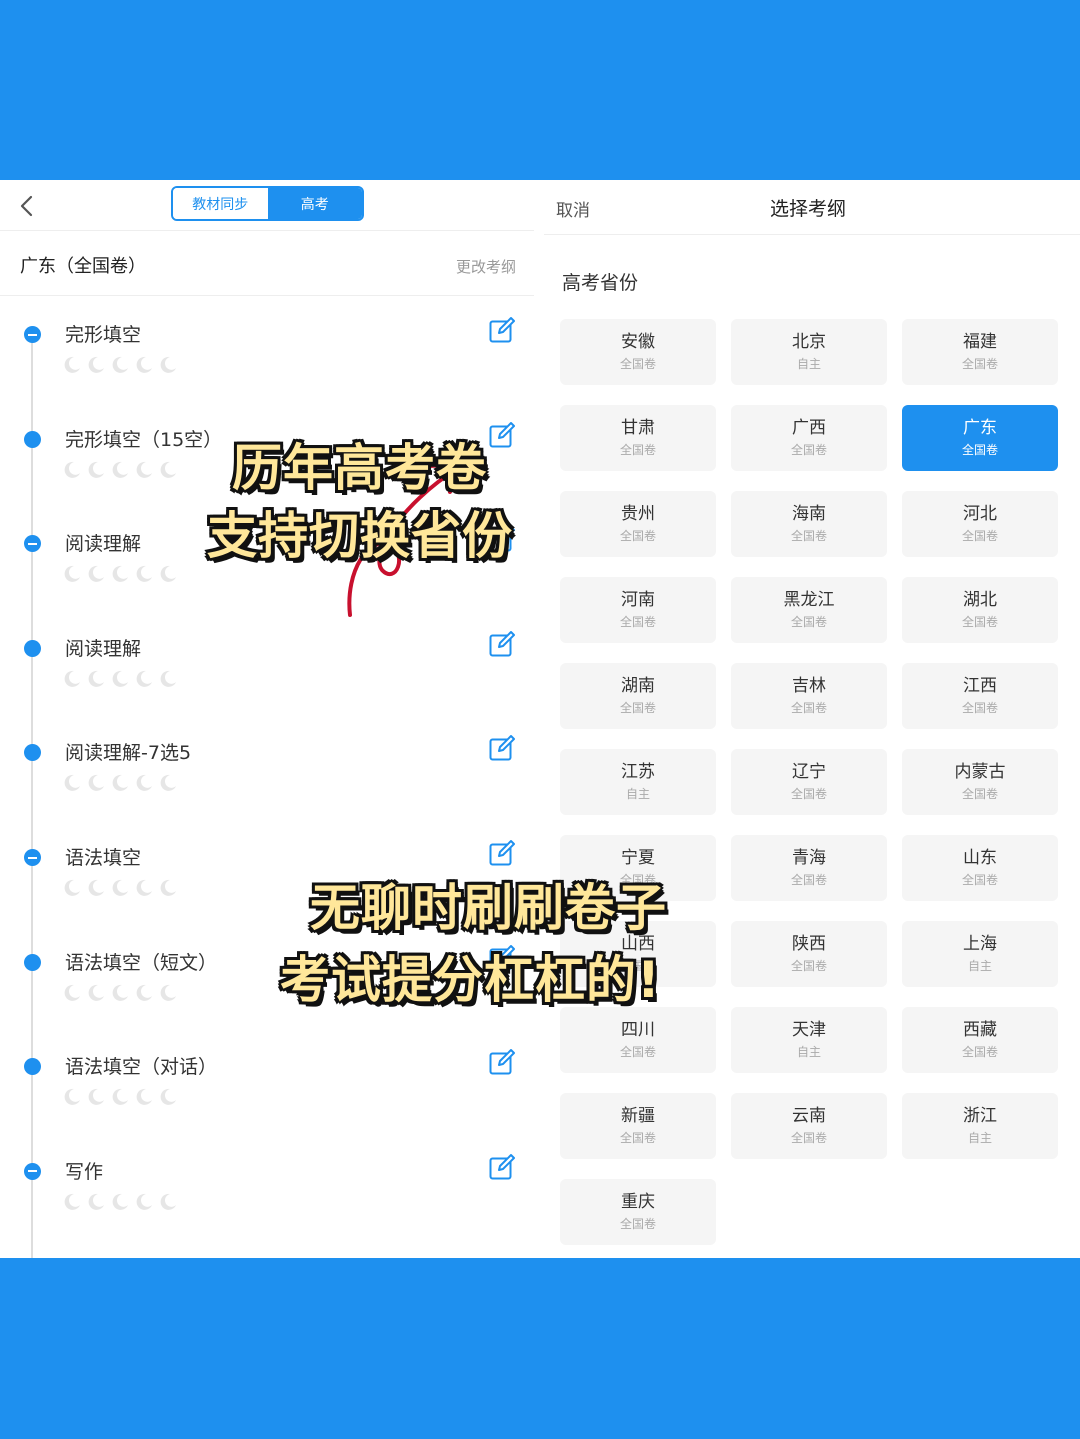 This screenshot has height=1439, width=1080. Describe the element at coordinates (809, 686) in the screenshot. I see `province-name: 吉林` at that location.